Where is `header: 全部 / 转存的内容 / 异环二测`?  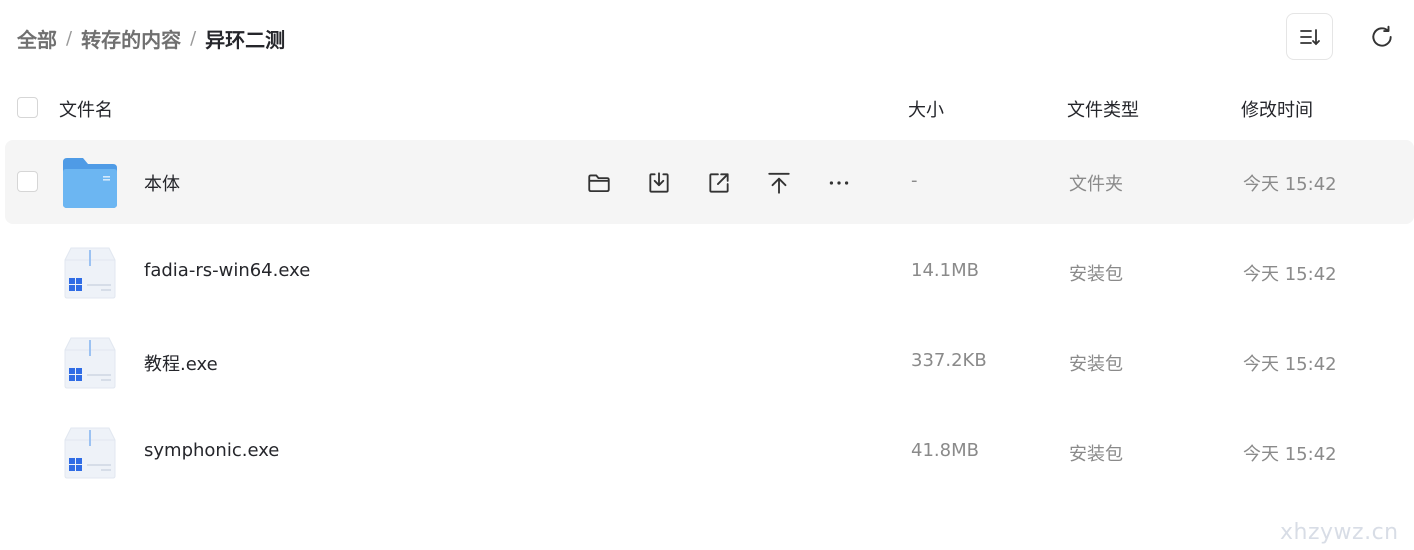 header: 全部 / 转存的内容 / 异环二测 is located at coordinates (707, 37).